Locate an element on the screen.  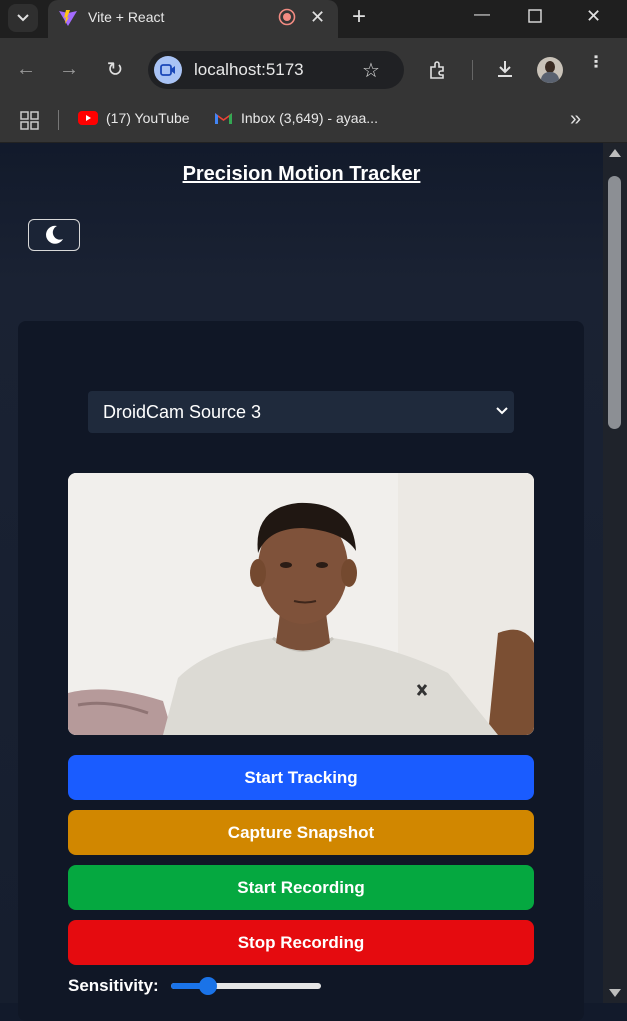
back-icon: ← is located at coordinates (26, 69).